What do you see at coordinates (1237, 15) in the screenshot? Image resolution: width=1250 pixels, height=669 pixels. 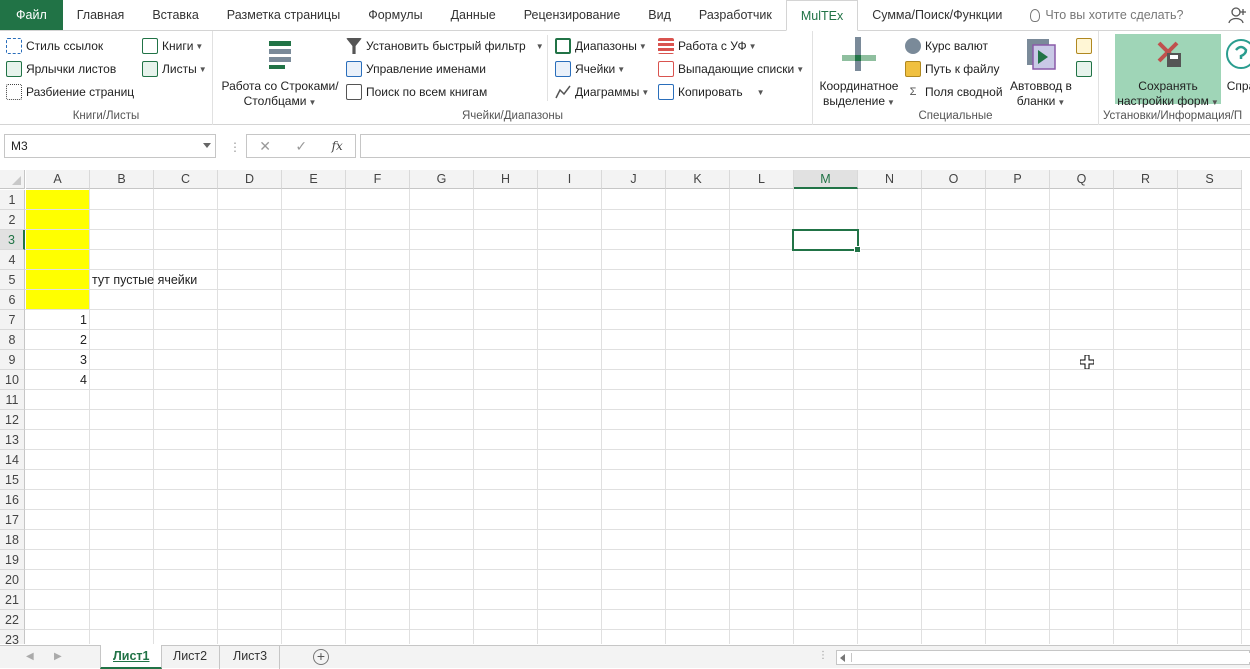 I see `user-icon` at bounding box center [1237, 15].